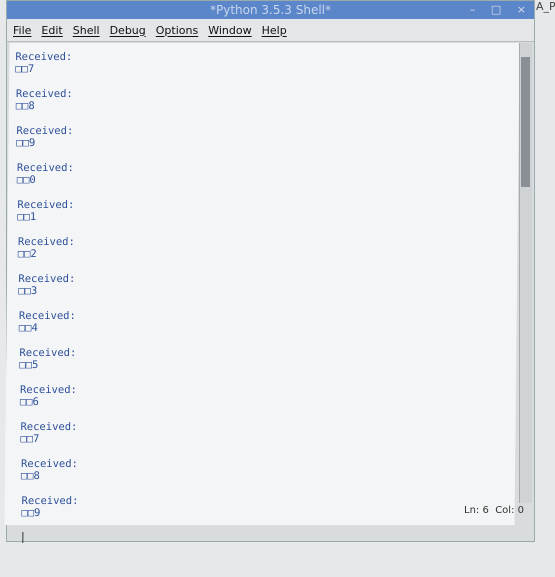  What do you see at coordinates (268, 402) in the screenshot?
I see `output-entry: Received: □□6` at bounding box center [268, 402].